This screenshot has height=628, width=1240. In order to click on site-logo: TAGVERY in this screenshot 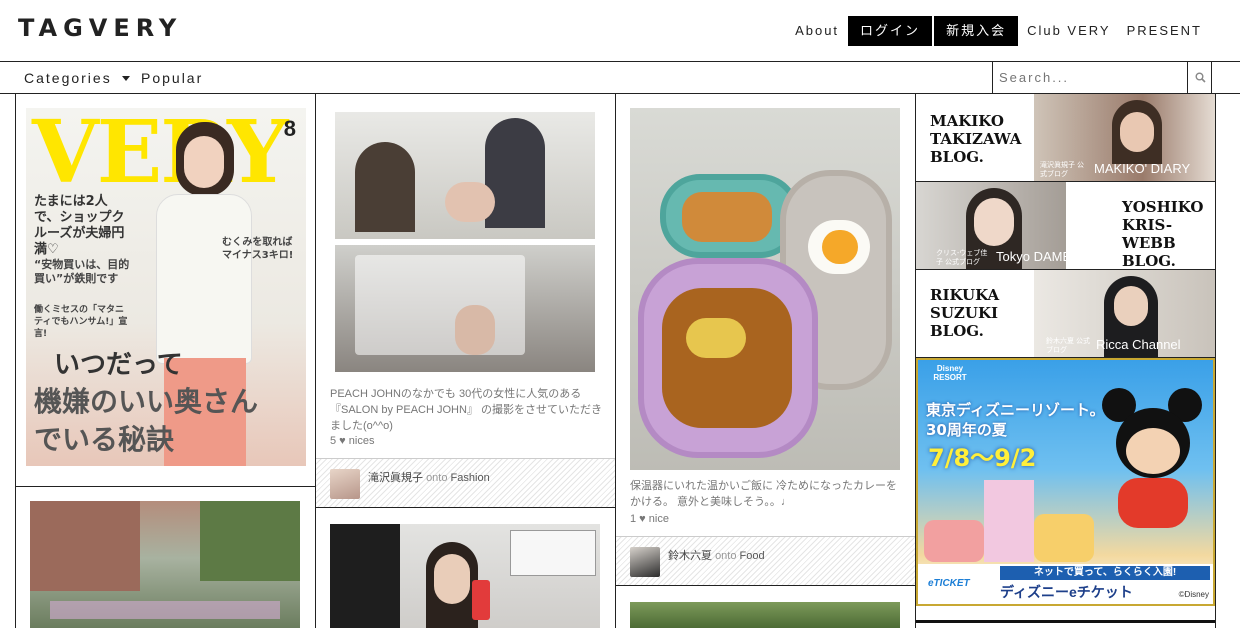, I will do `click(100, 28)`.